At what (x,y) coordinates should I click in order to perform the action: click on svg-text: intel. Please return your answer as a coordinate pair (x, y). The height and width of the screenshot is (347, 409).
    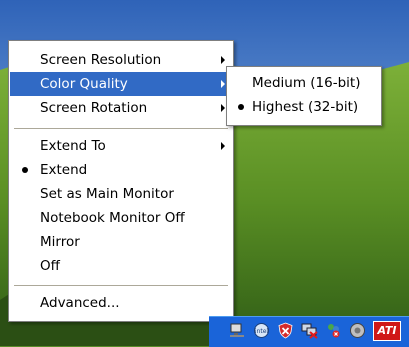
    Looking at the image, I should click on (262, 331).